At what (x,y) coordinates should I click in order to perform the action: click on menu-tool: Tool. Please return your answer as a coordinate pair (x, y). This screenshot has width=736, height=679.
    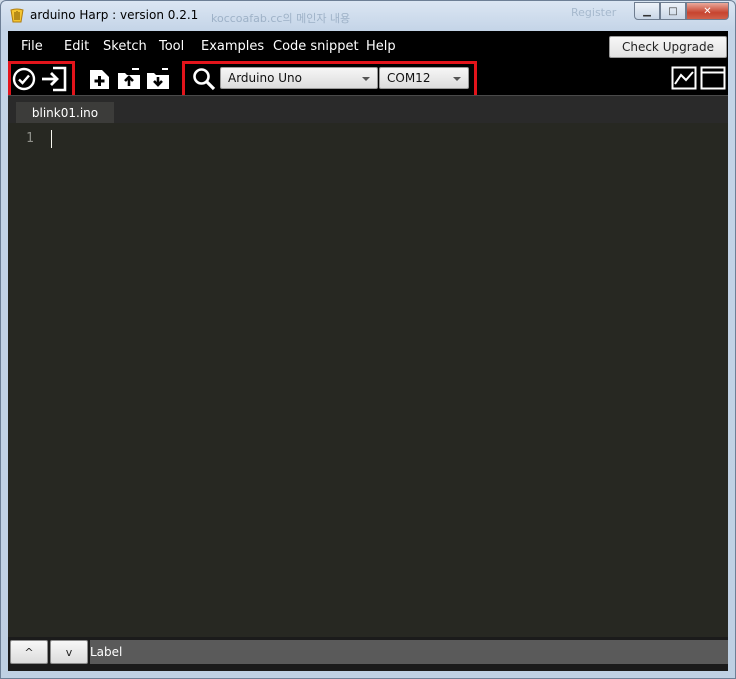
    Looking at the image, I should click on (171, 46).